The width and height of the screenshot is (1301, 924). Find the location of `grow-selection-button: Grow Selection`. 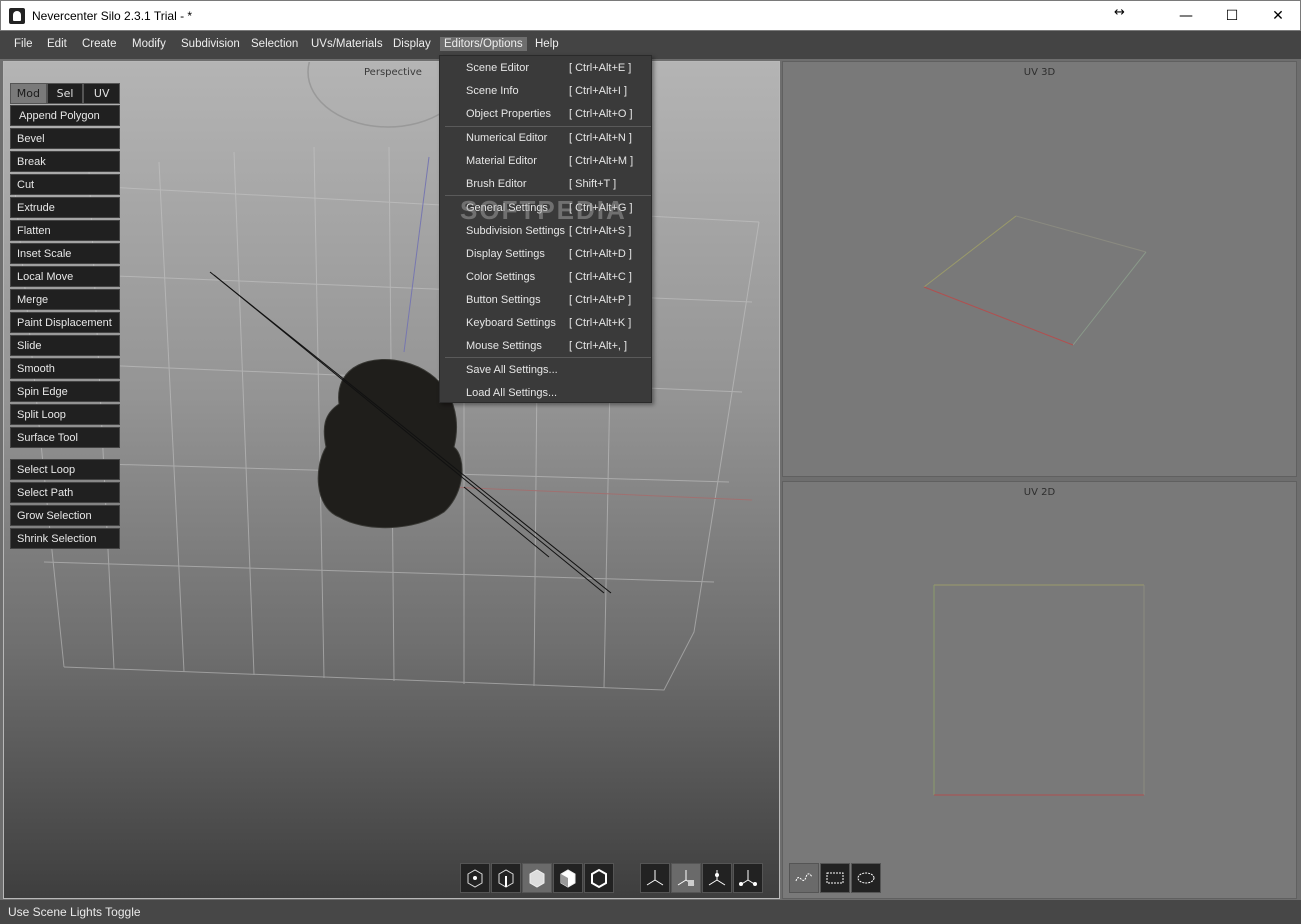

grow-selection-button: Grow Selection is located at coordinates (65, 515).